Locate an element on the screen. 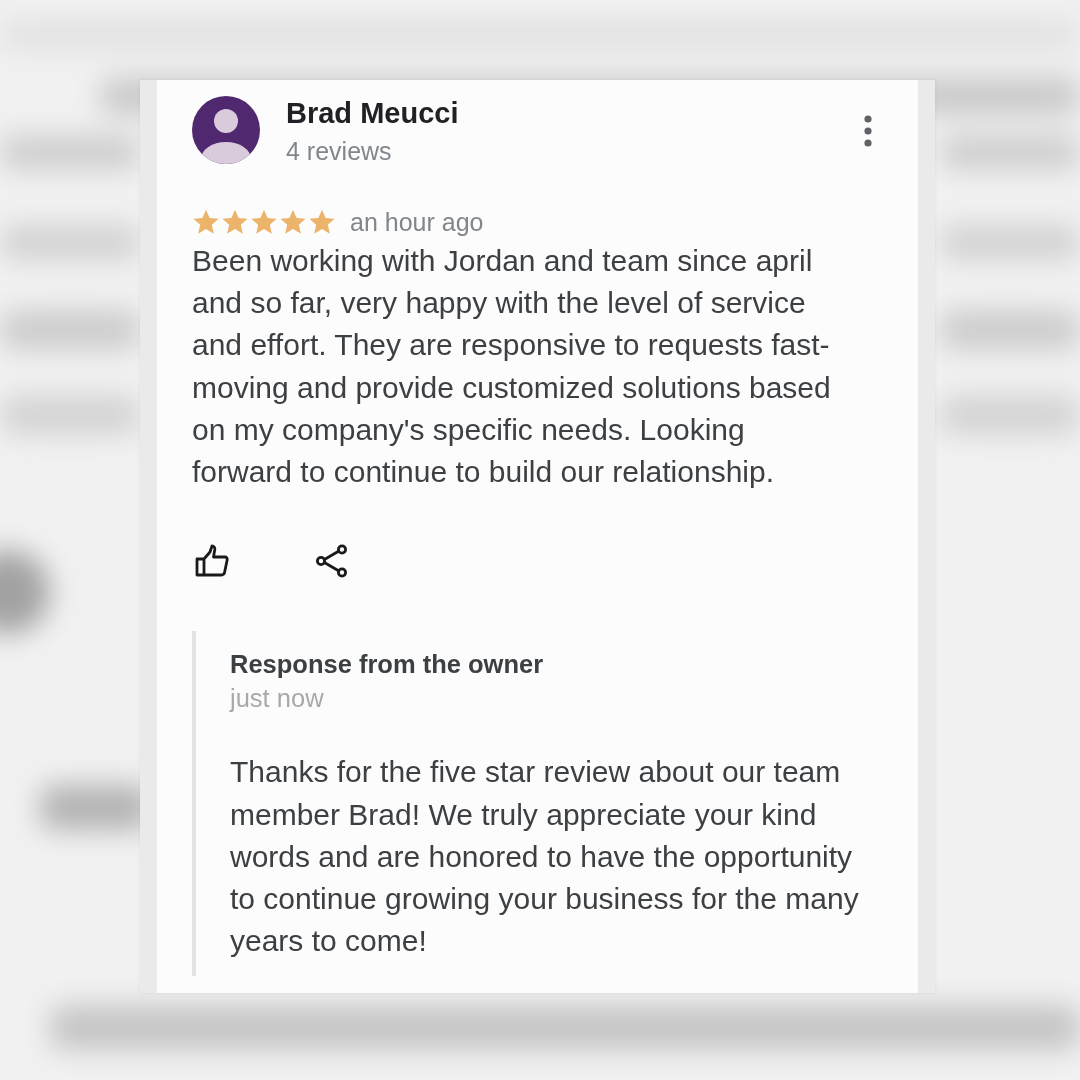  reviewer-name: Brad Meucci is located at coordinates (372, 113).